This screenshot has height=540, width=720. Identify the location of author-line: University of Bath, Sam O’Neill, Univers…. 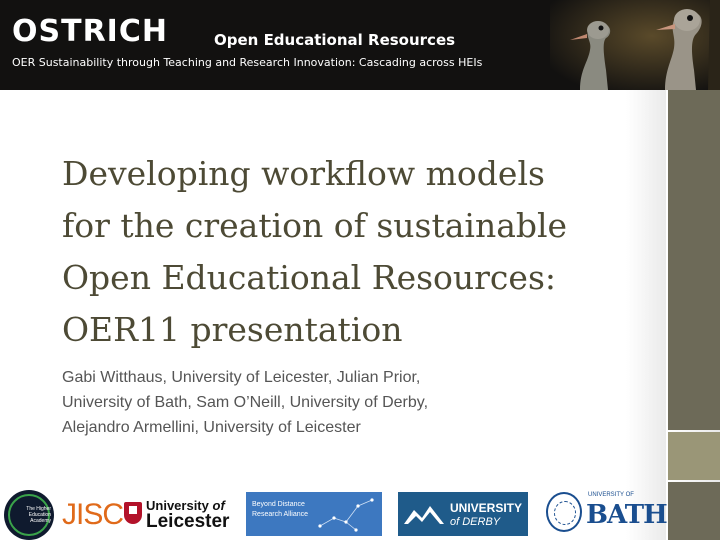
(245, 402).